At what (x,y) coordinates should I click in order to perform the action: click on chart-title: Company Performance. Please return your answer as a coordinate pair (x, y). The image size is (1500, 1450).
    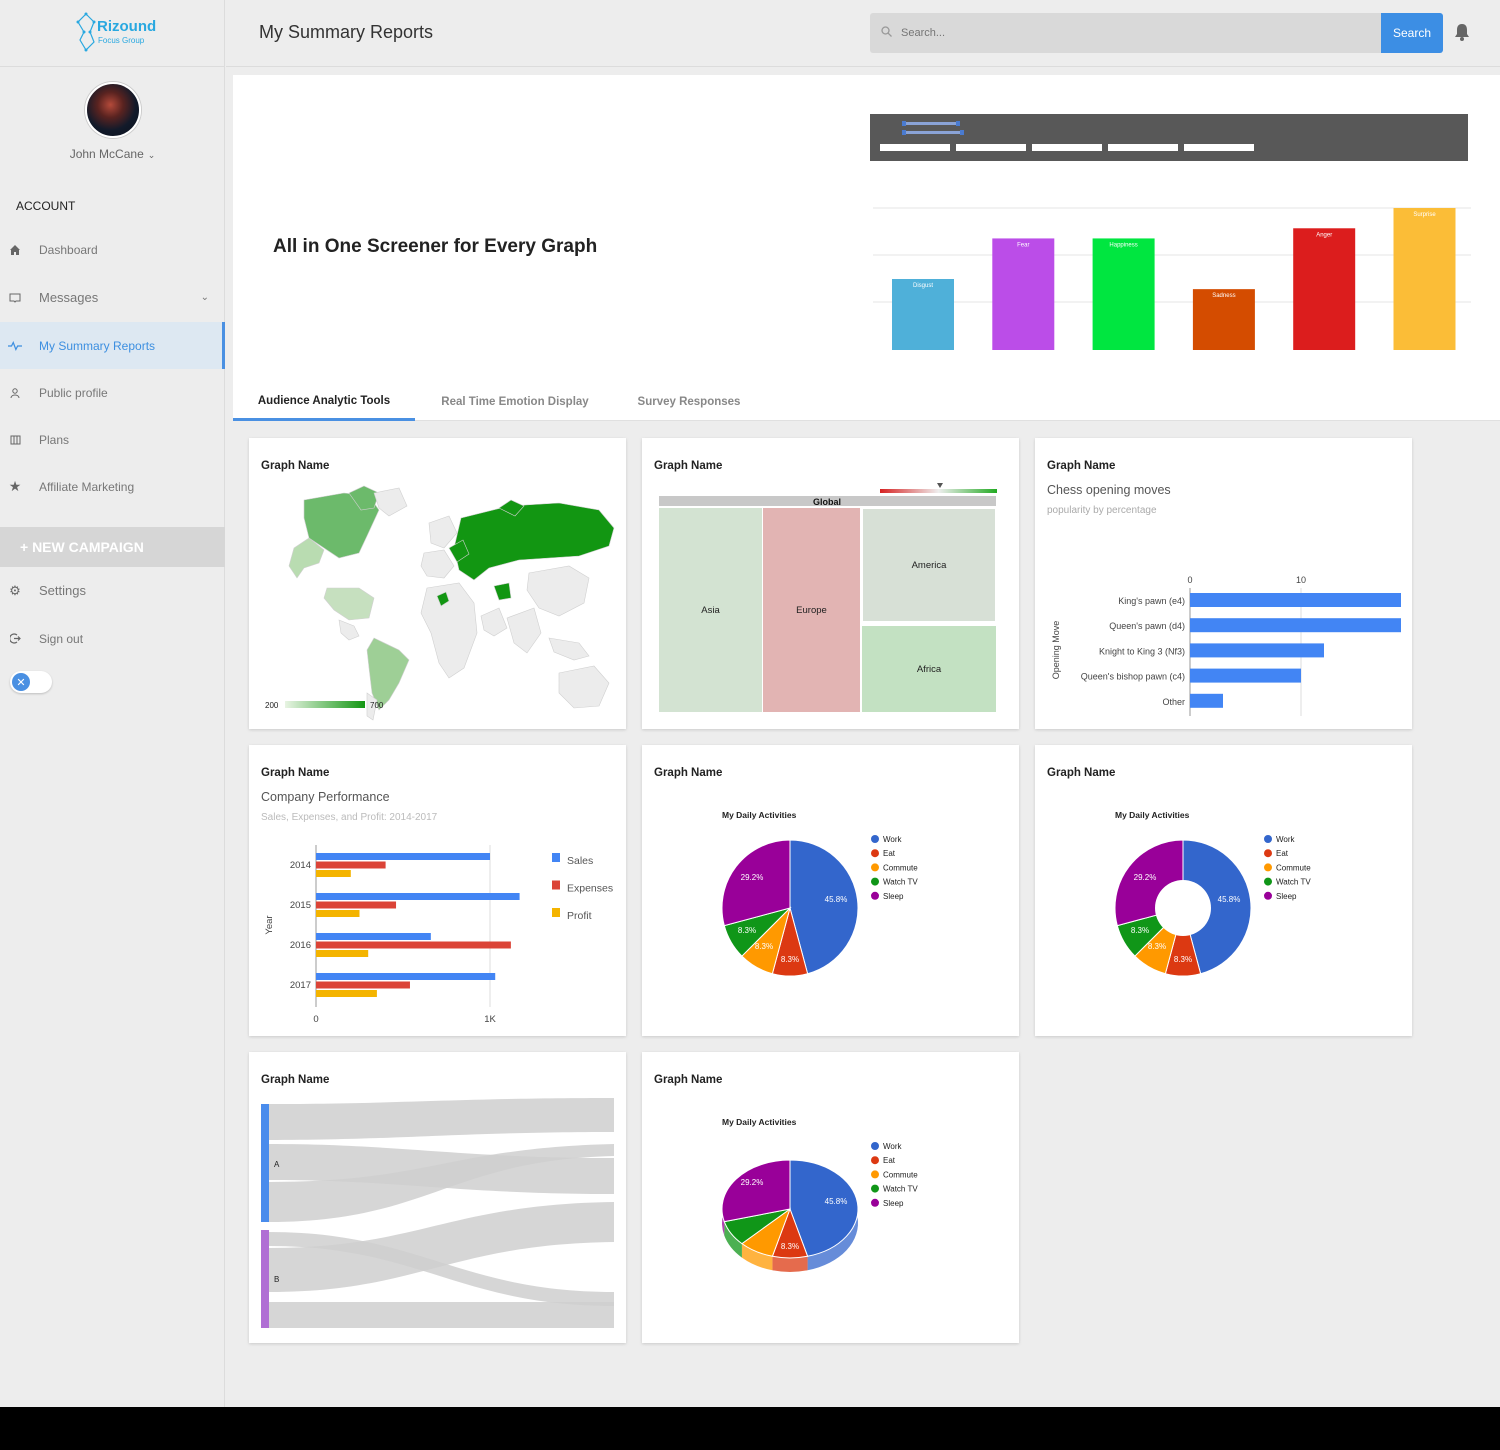
    Looking at the image, I should click on (325, 797).